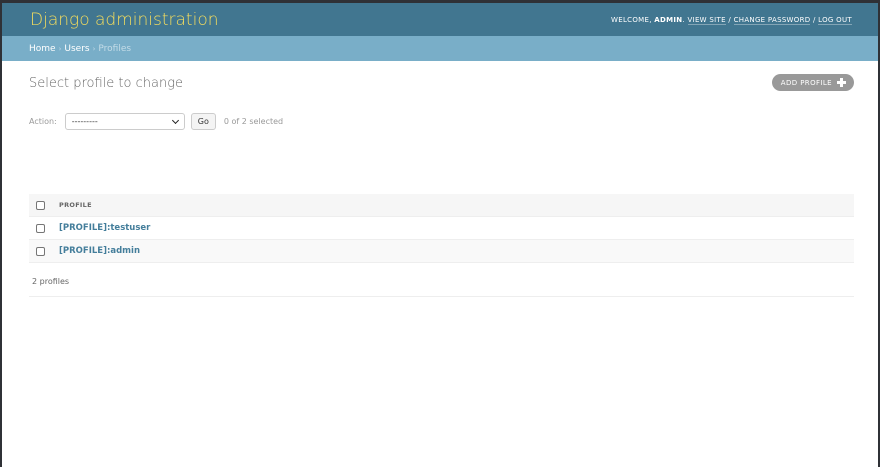 Image resolution: width=880 pixels, height=467 pixels. I want to click on username: ADMIN, so click(668, 19).